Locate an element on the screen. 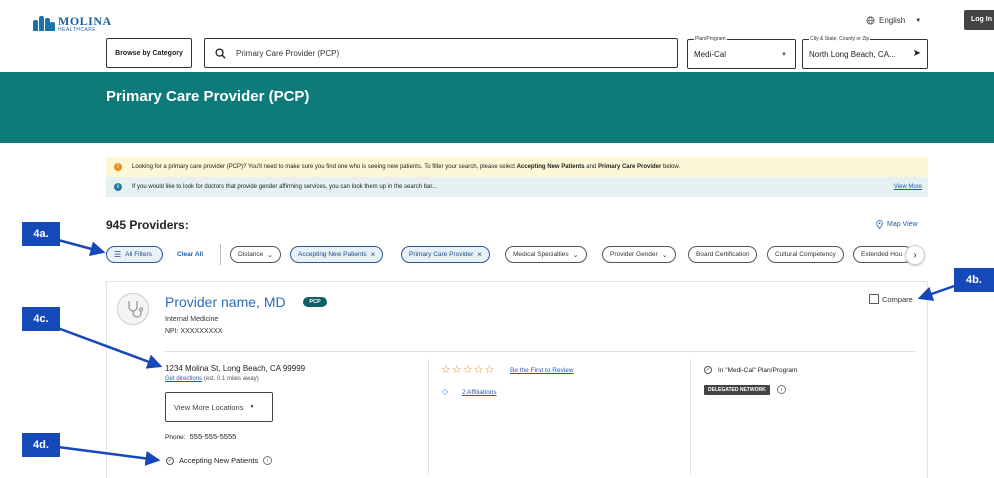 The width and height of the screenshot is (994, 478). callout-4c: 4c. is located at coordinates (41, 319).